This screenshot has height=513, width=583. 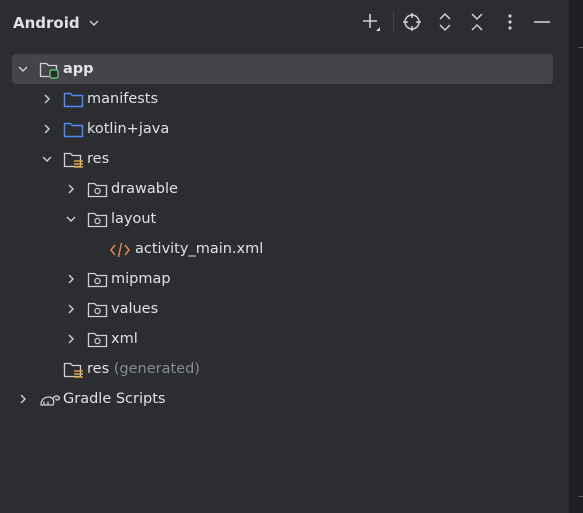 I want to click on collapse-all-icon, so click(x=477, y=22).